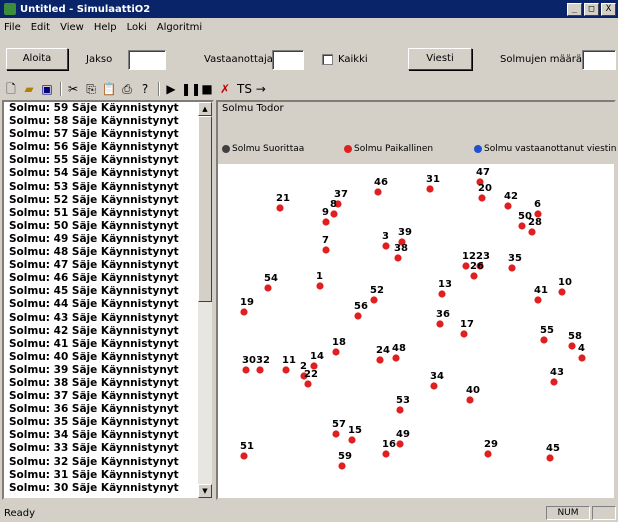  I want to click on solmujen-maara-input, so click(599, 60).